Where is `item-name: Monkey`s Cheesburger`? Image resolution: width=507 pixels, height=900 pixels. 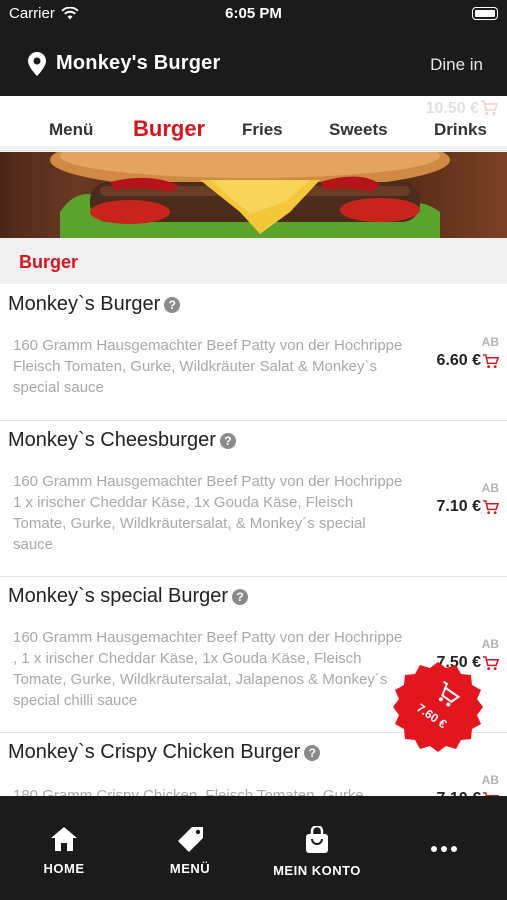 item-name: Monkey`s Cheesburger is located at coordinates (112, 440).